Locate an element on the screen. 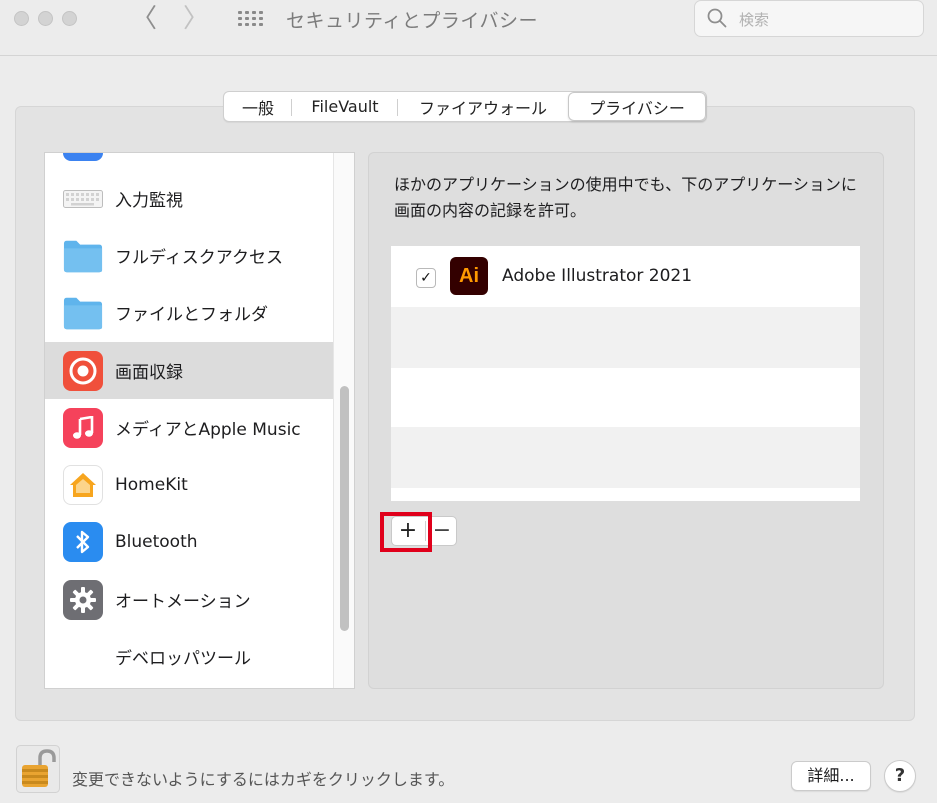 This screenshot has height=803, width=937. app-enabled-checkbox: ✓ is located at coordinates (426, 278).